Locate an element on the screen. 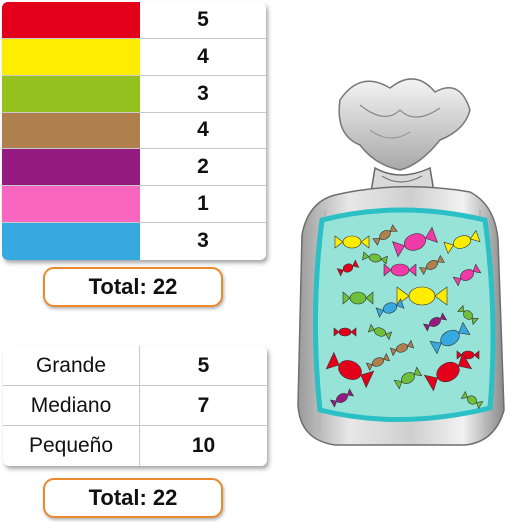  size-count-table: Grande 5 Mediano 7 Pequeño 10 is located at coordinates (135, 406).